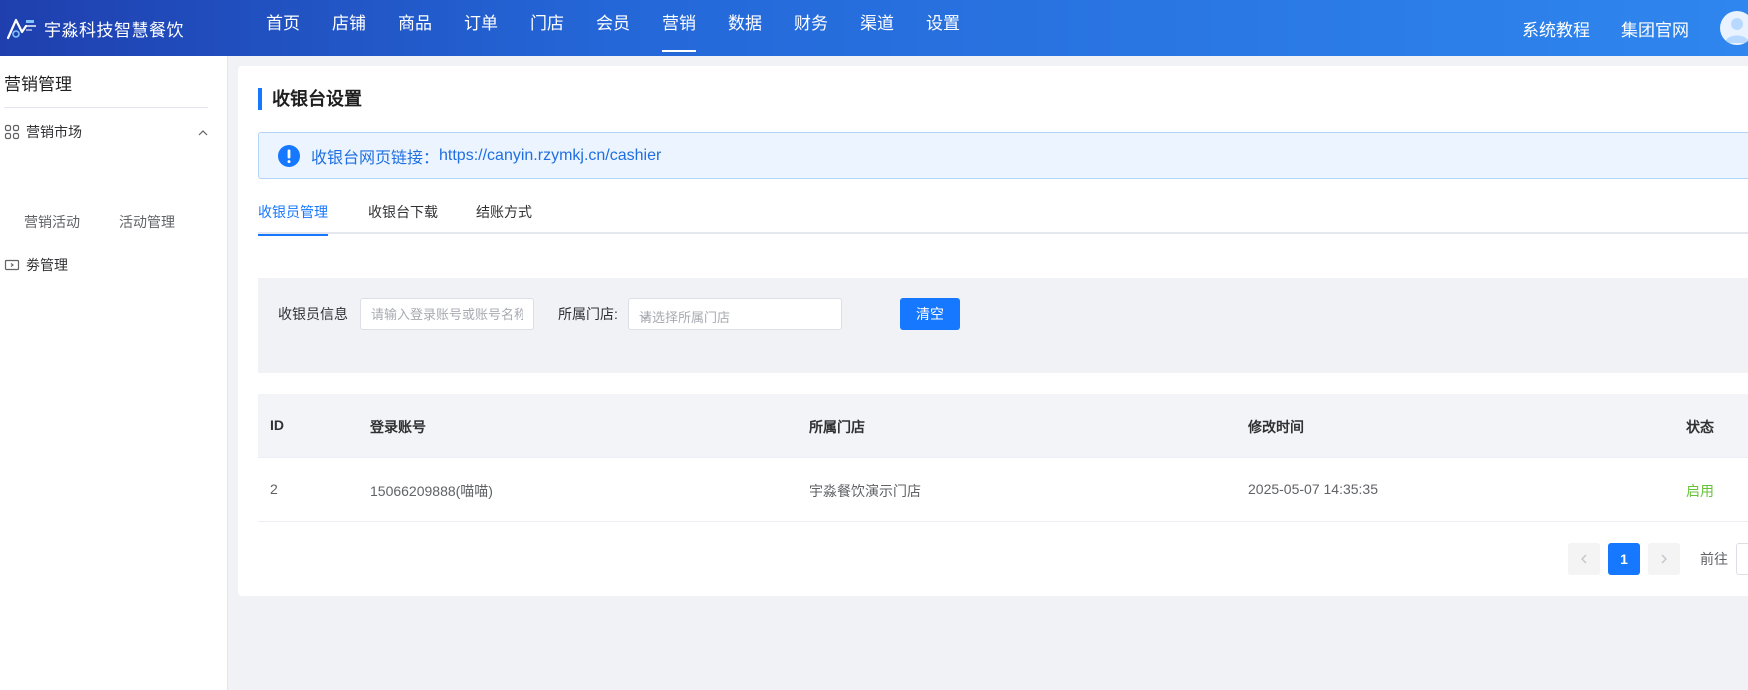 The height and width of the screenshot is (690, 1748). What do you see at coordinates (943, 28) in the screenshot?
I see `nav-settings: 设置` at bounding box center [943, 28].